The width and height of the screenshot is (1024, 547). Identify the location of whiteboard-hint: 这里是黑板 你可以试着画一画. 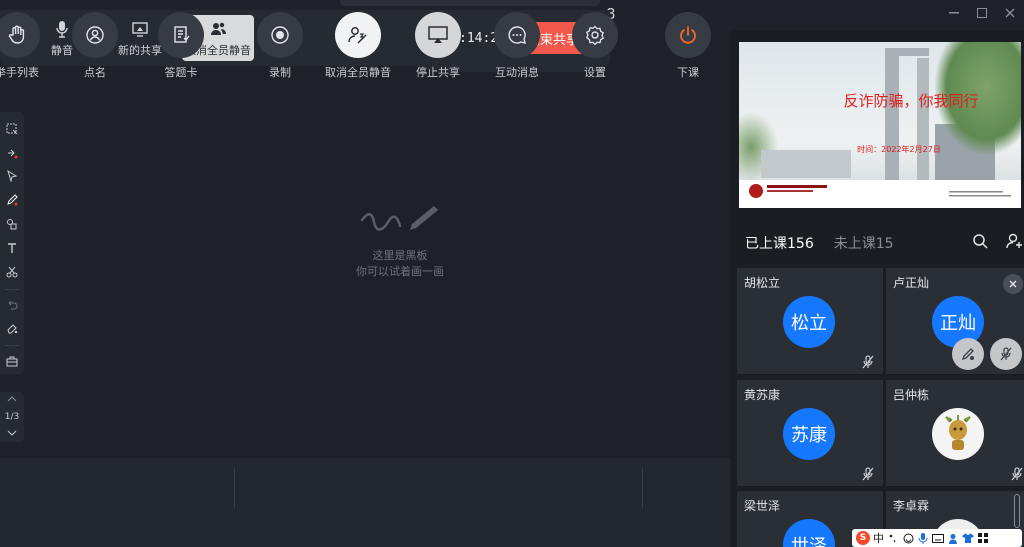
(400, 240).